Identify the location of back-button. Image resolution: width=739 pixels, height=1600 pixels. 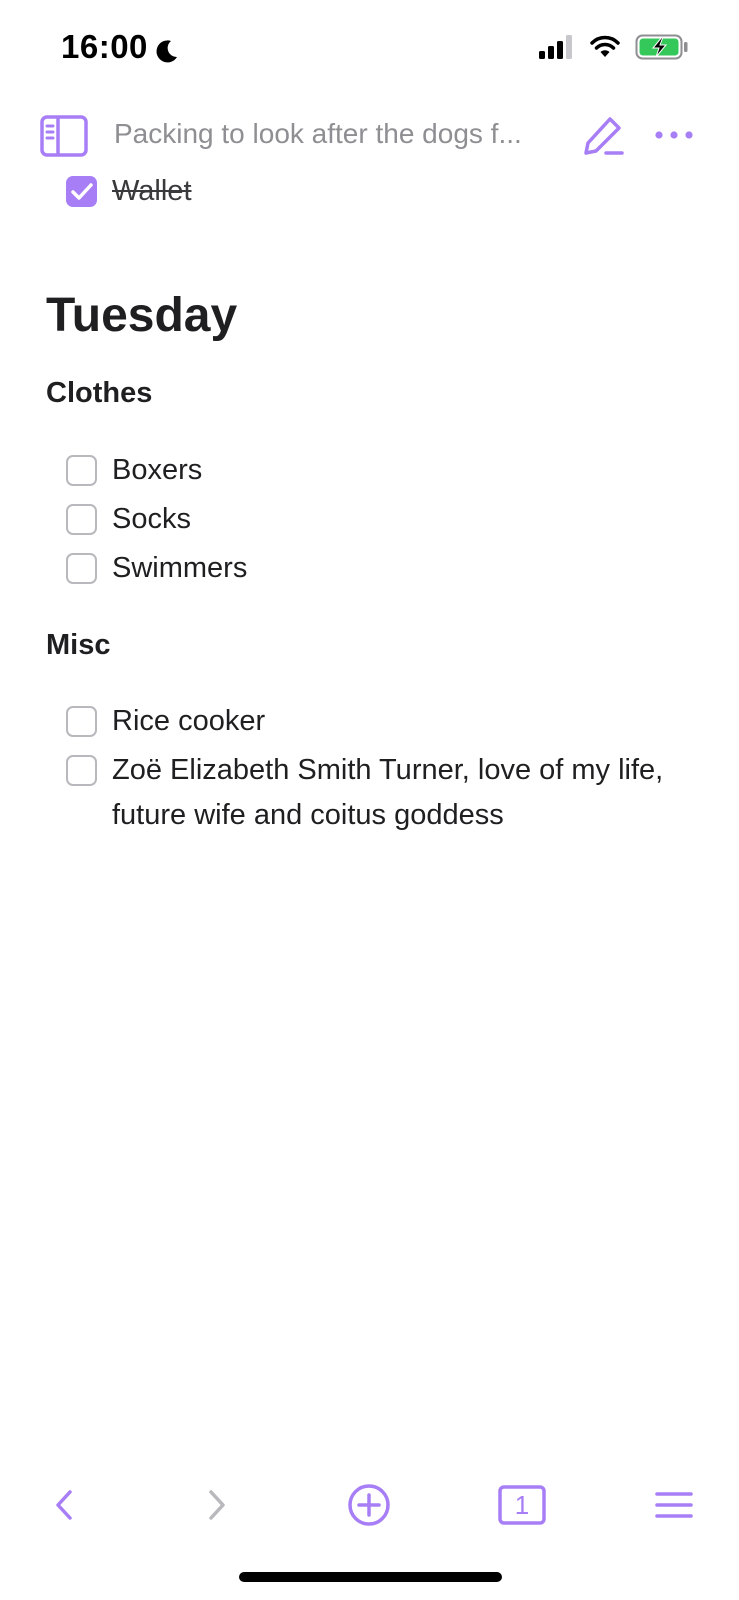
(64, 1505).